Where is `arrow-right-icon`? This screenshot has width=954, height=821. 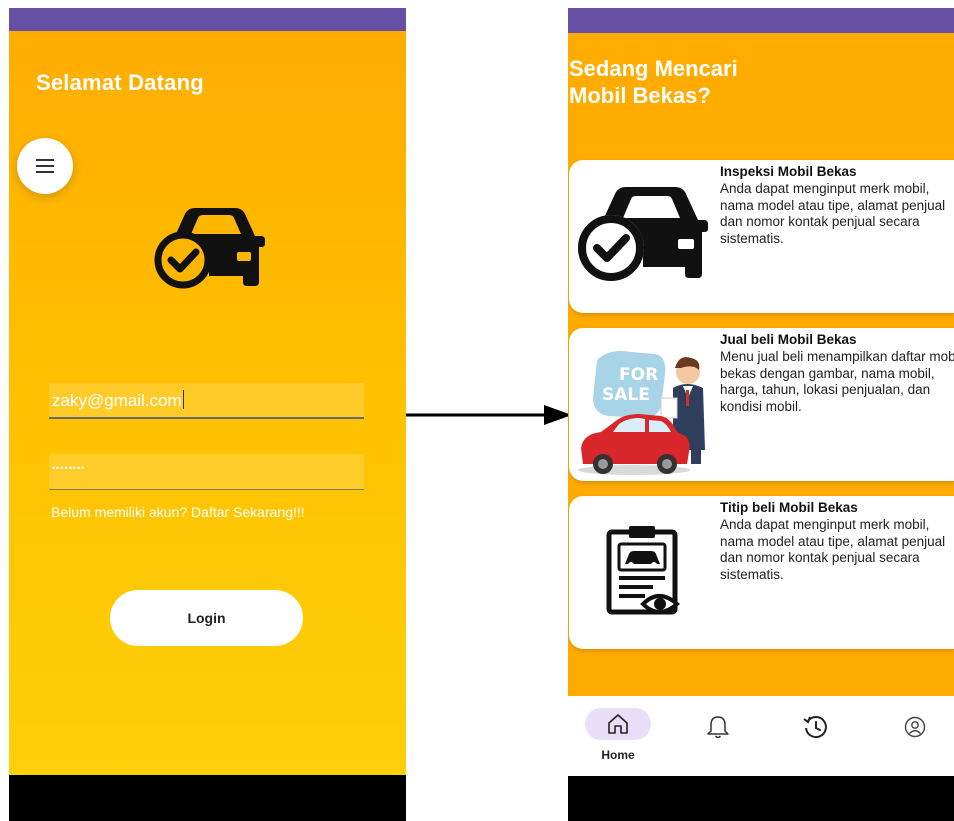
arrow-right-icon is located at coordinates (489, 415).